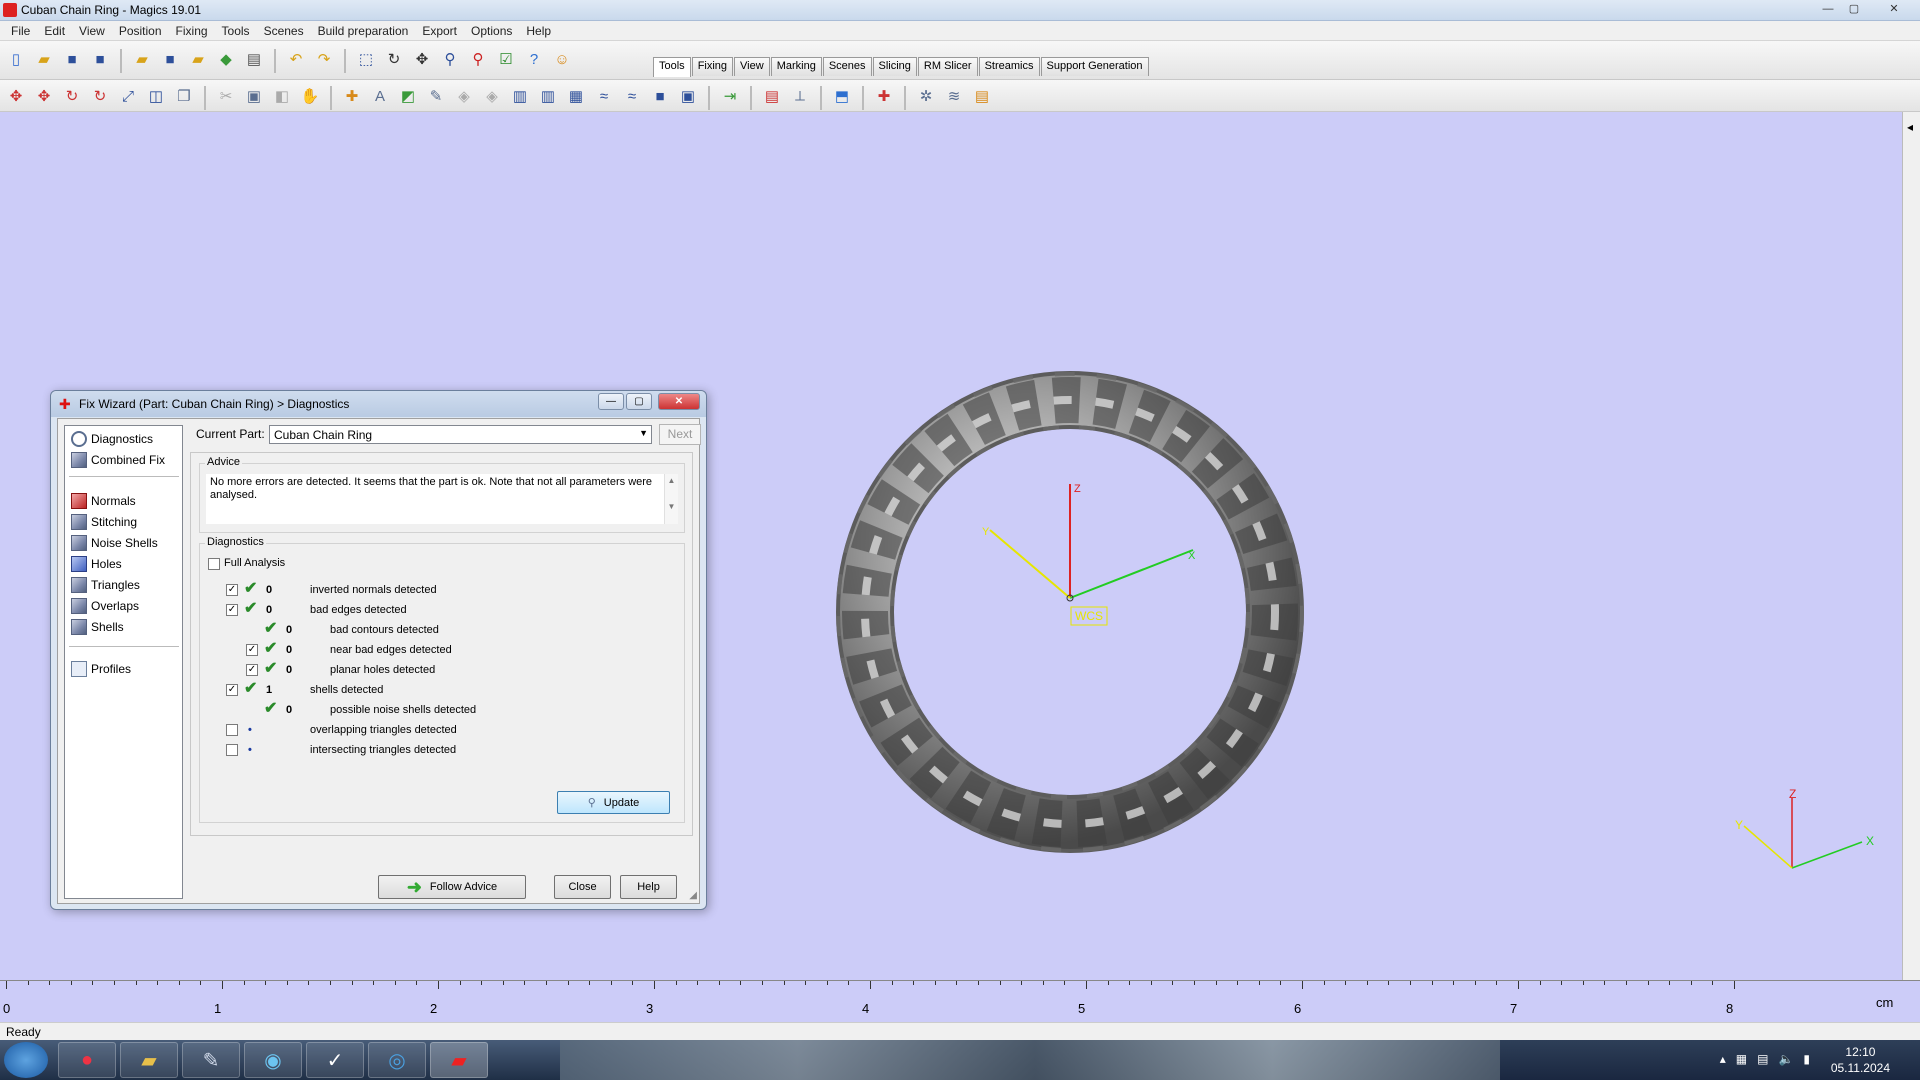  I want to click on nav-item-shells: Shells, so click(97, 627).